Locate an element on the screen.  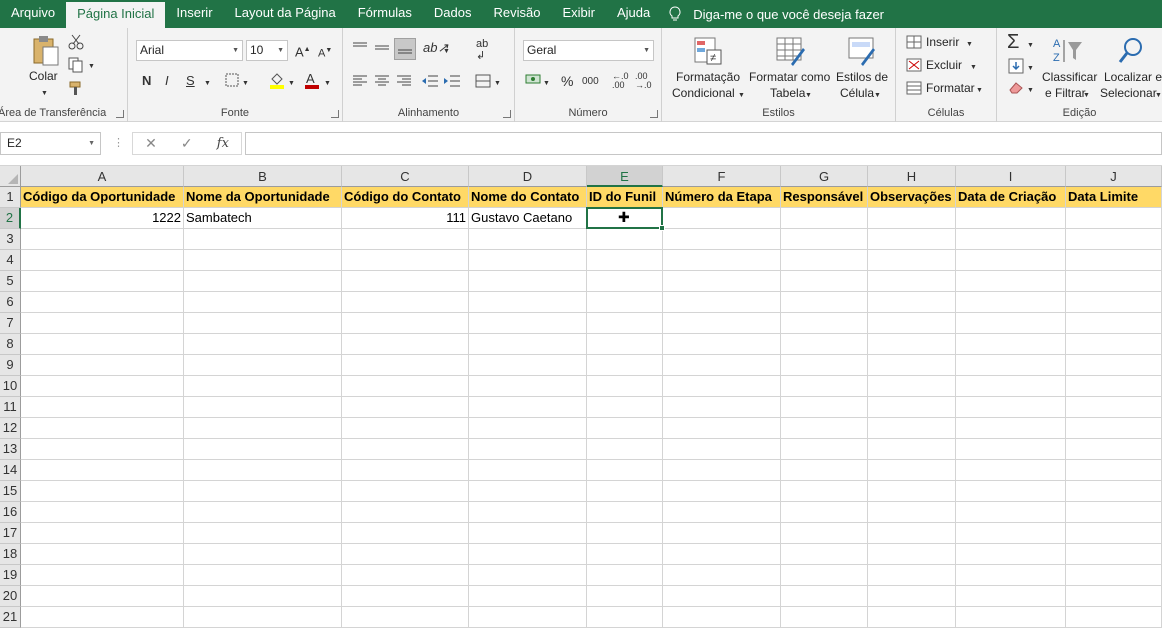
cell-A4 is located at coordinates (102, 260).